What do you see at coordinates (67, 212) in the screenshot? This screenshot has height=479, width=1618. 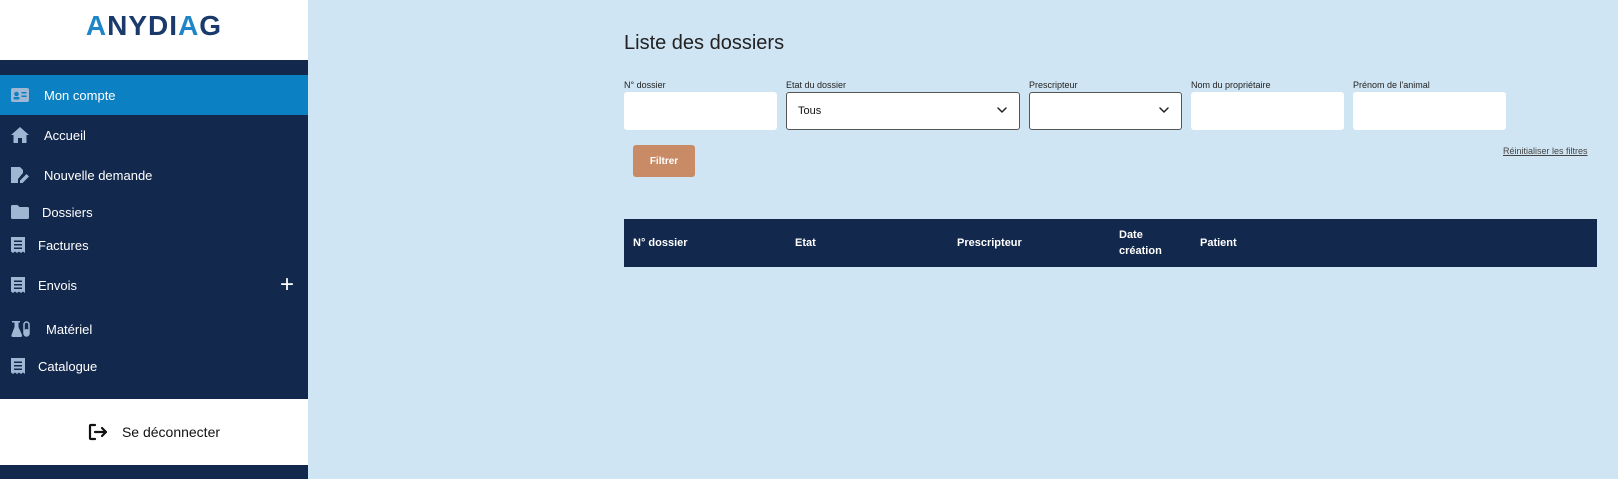 I see `sidebar-item-label: Dossiers` at bounding box center [67, 212].